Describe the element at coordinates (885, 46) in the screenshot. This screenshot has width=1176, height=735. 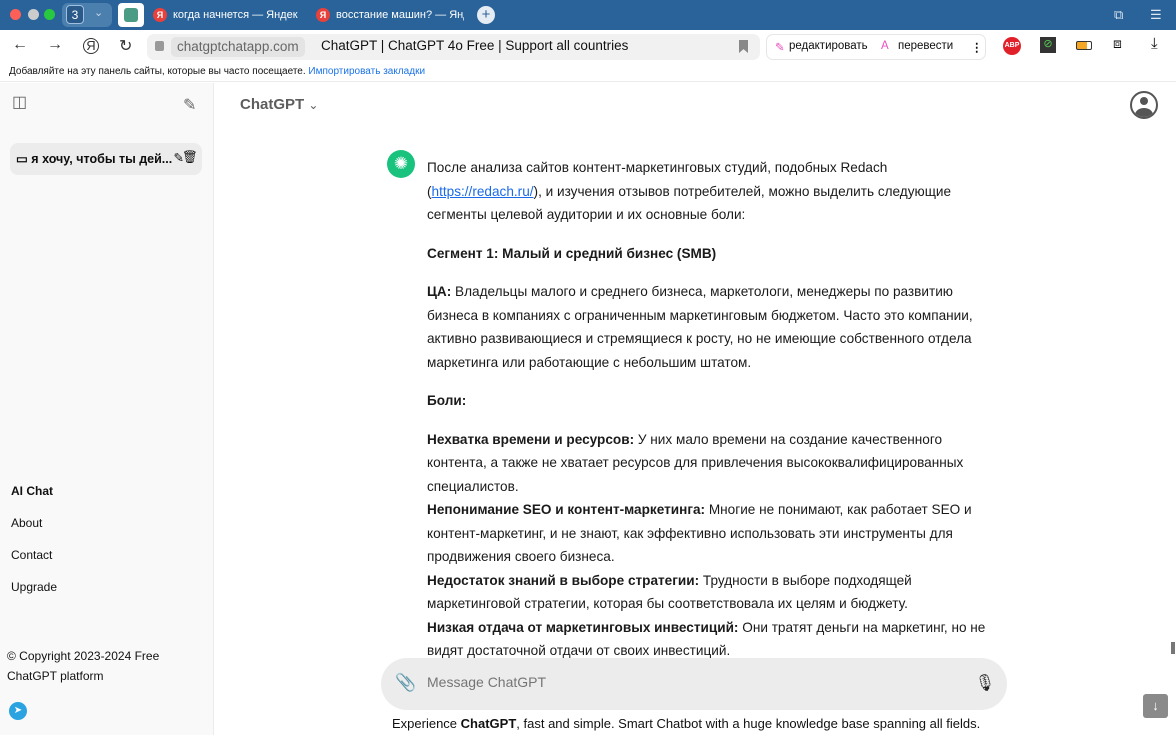
I see `translate-icon: A` at that location.